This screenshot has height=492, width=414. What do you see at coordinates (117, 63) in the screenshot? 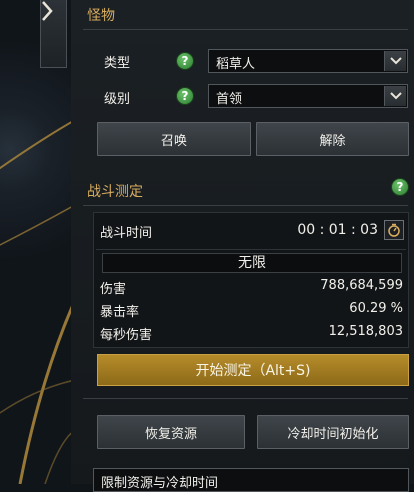
I see `type-label: 类型` at bounding box center [117, 63].